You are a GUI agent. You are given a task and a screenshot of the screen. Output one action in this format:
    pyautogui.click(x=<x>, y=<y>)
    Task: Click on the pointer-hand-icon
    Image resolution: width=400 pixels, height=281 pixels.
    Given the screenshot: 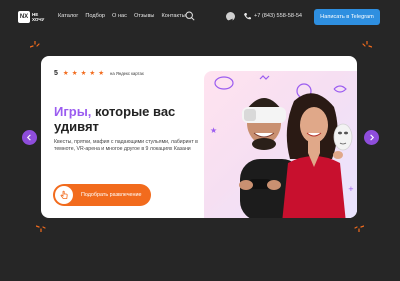 What is the action you would take?
    pyautogui.click(x=64, y=195)
    